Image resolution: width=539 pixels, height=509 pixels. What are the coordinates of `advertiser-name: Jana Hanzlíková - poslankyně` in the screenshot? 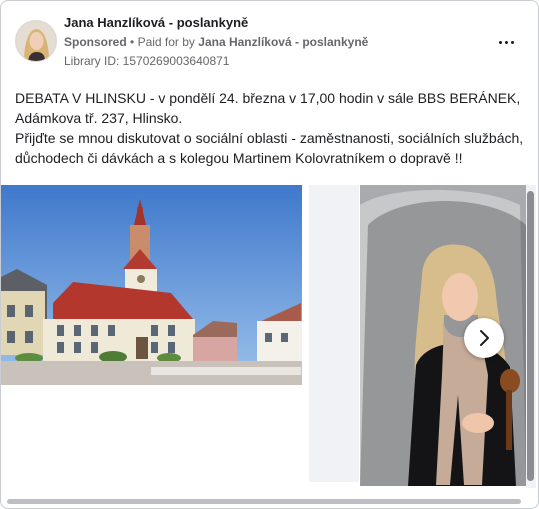 It's located at (156, 22).